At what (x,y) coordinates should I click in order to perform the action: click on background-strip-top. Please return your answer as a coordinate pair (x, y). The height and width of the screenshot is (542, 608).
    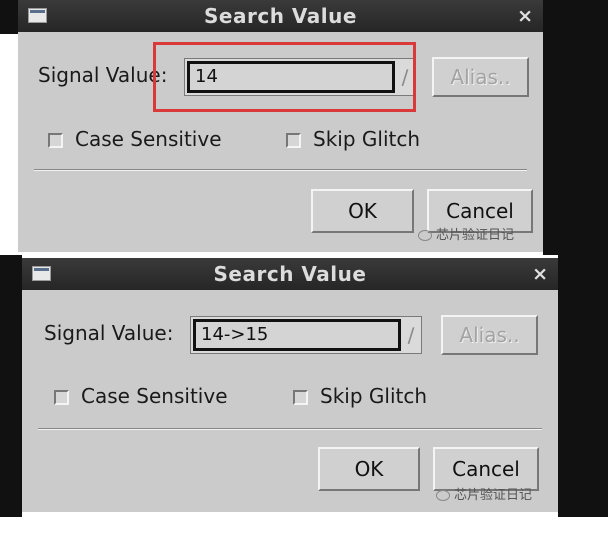
    Looking at the image, I should click on (9, 17).